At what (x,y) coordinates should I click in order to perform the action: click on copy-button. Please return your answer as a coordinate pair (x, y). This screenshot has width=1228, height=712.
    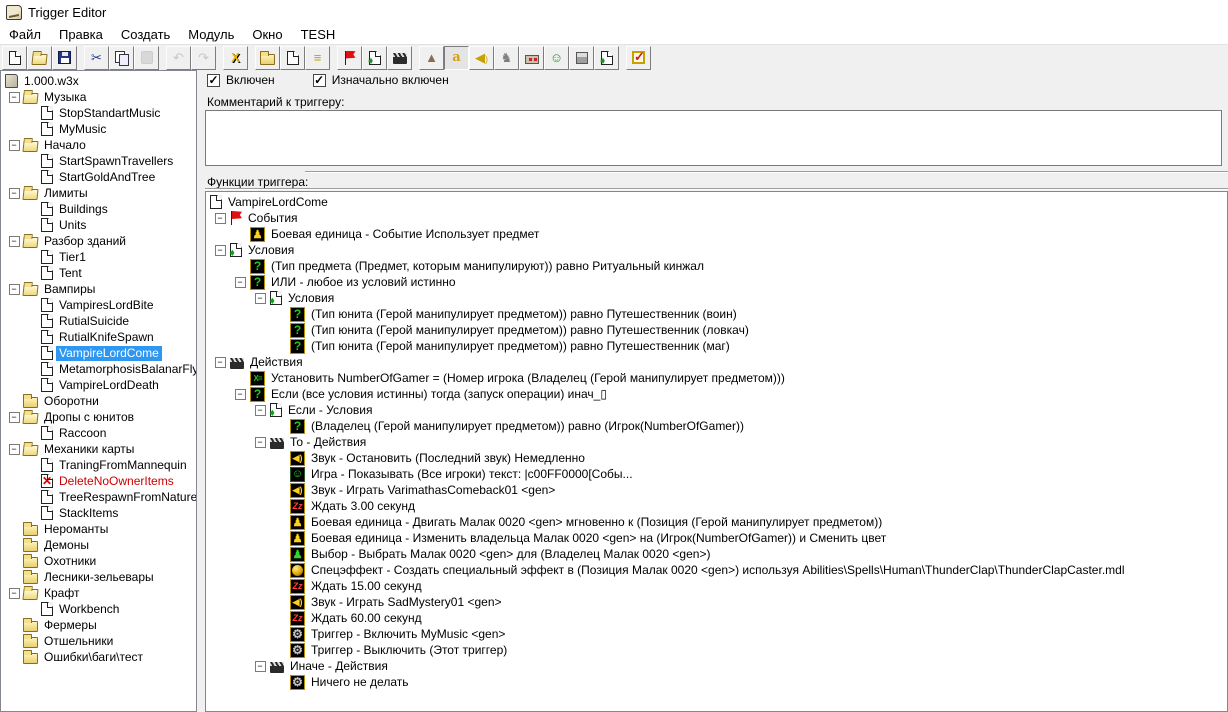
    Looking at the image, I should click on (121, 57).